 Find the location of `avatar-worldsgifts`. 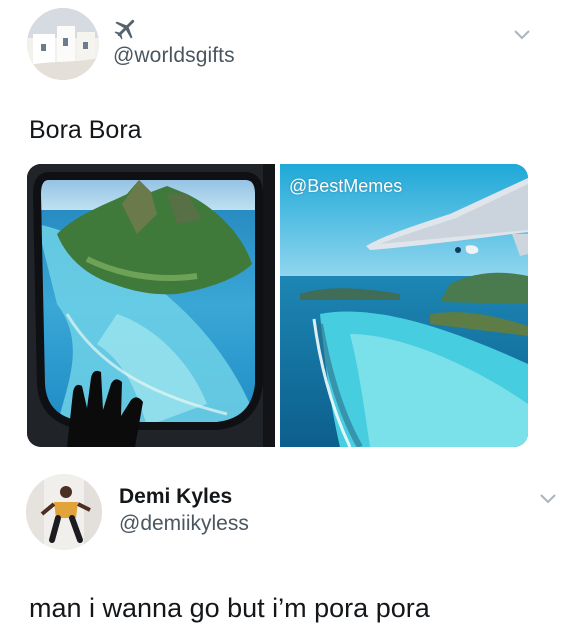

avatar-worldsgifts is located at coordinates (63, 44).